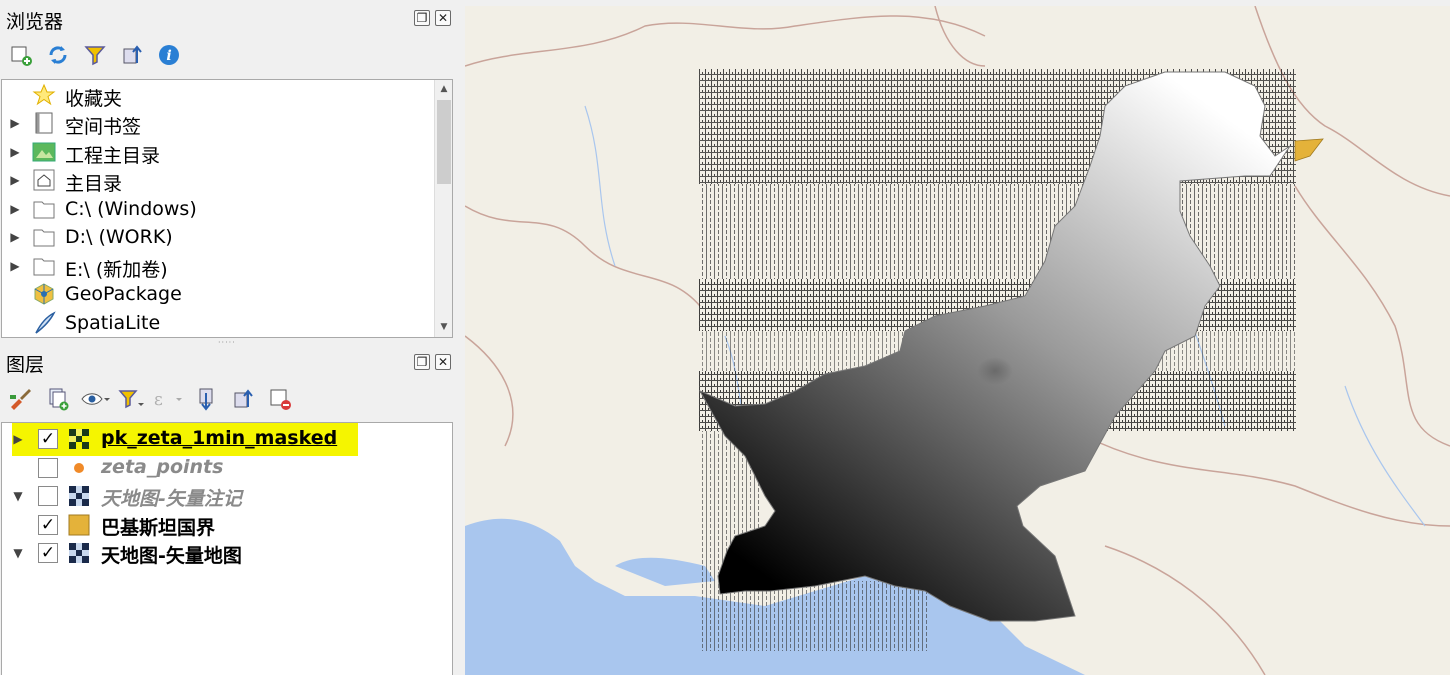 The width and height of the screenshot is (1450, 675). I want to click on layer-label: 天地图-矢量地图, so click(171, 556).